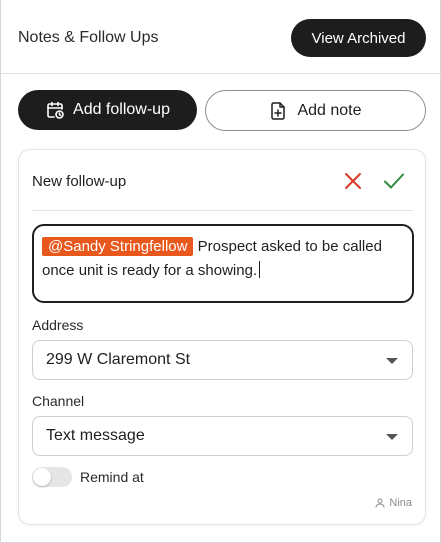 The width and height of the screenshot is (441, 543). Describe the element at coordinates (79, 181) in the screenshot. I see `card-title: New follow-up` at that location.